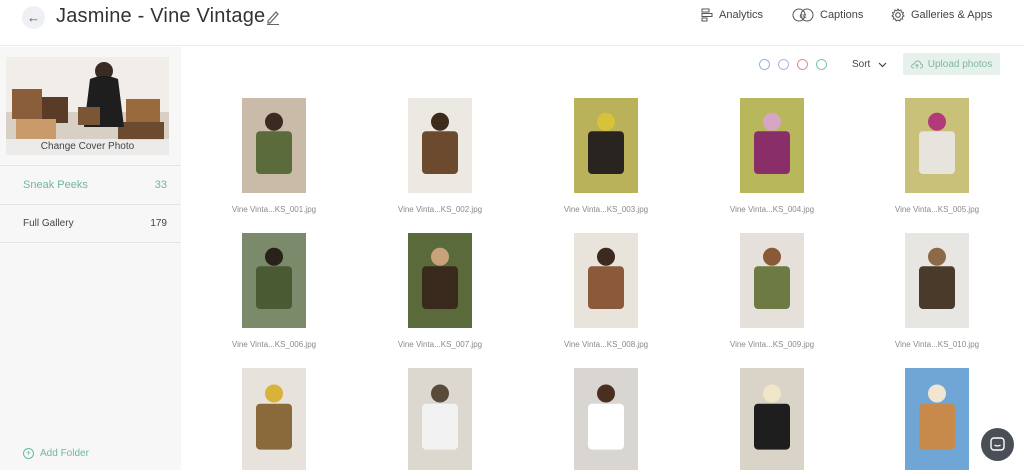 The height and width of the screenshot is (470, 1024). Describe the element at coordinates (783, 64) in the screenshot. I see `color-filter-purple` at that location.